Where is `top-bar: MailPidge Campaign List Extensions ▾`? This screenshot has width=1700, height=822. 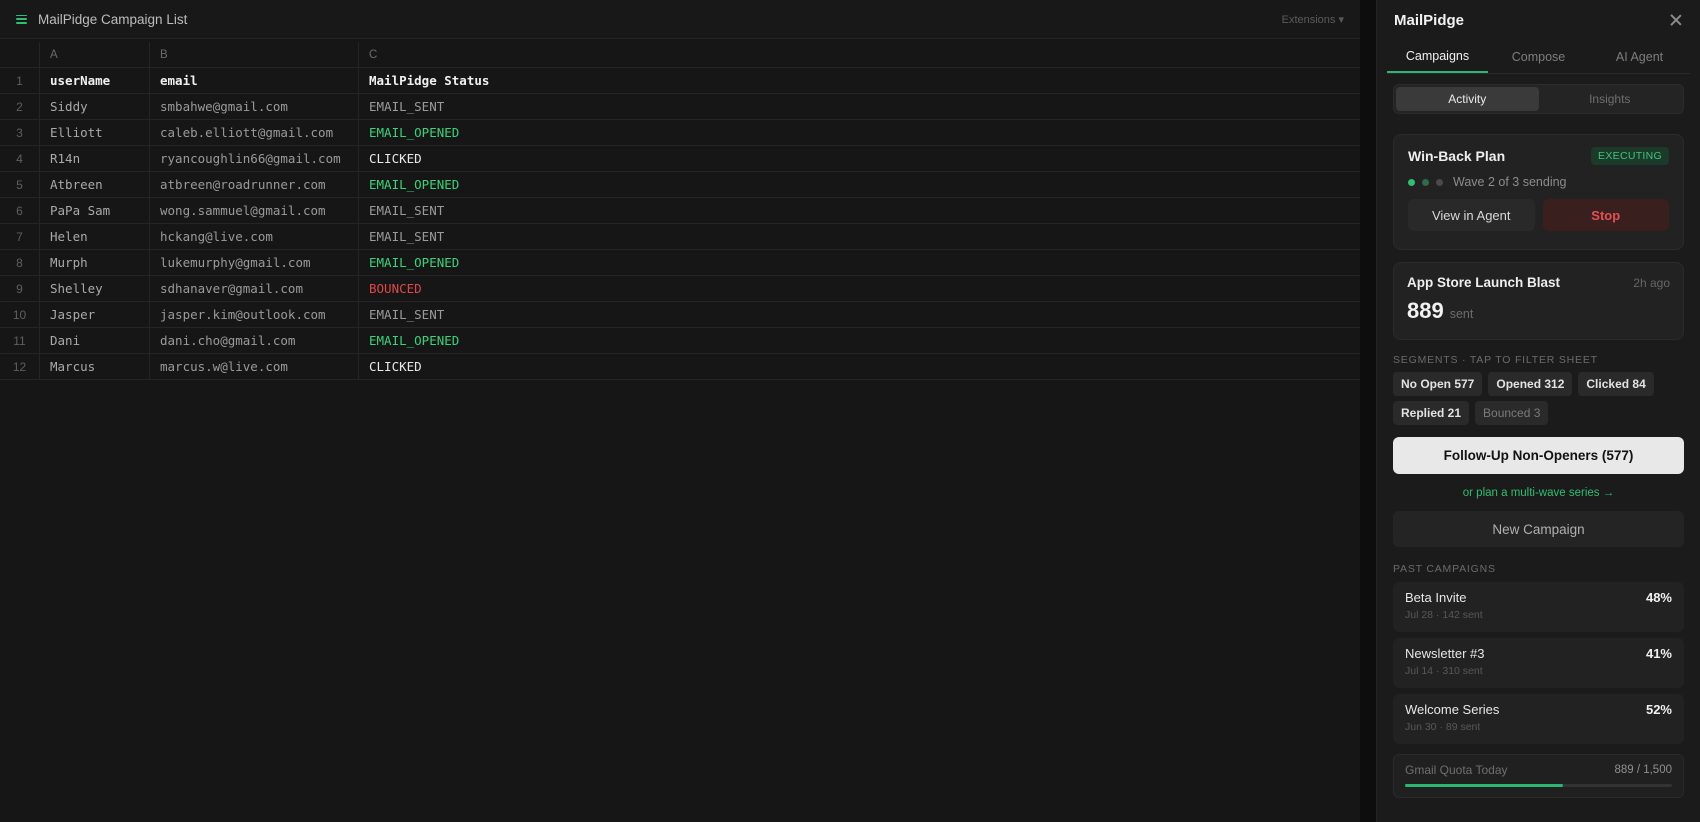 top-bar: MailPidge Campaign List Extensions ▾ is located at coordinates (680, 19).